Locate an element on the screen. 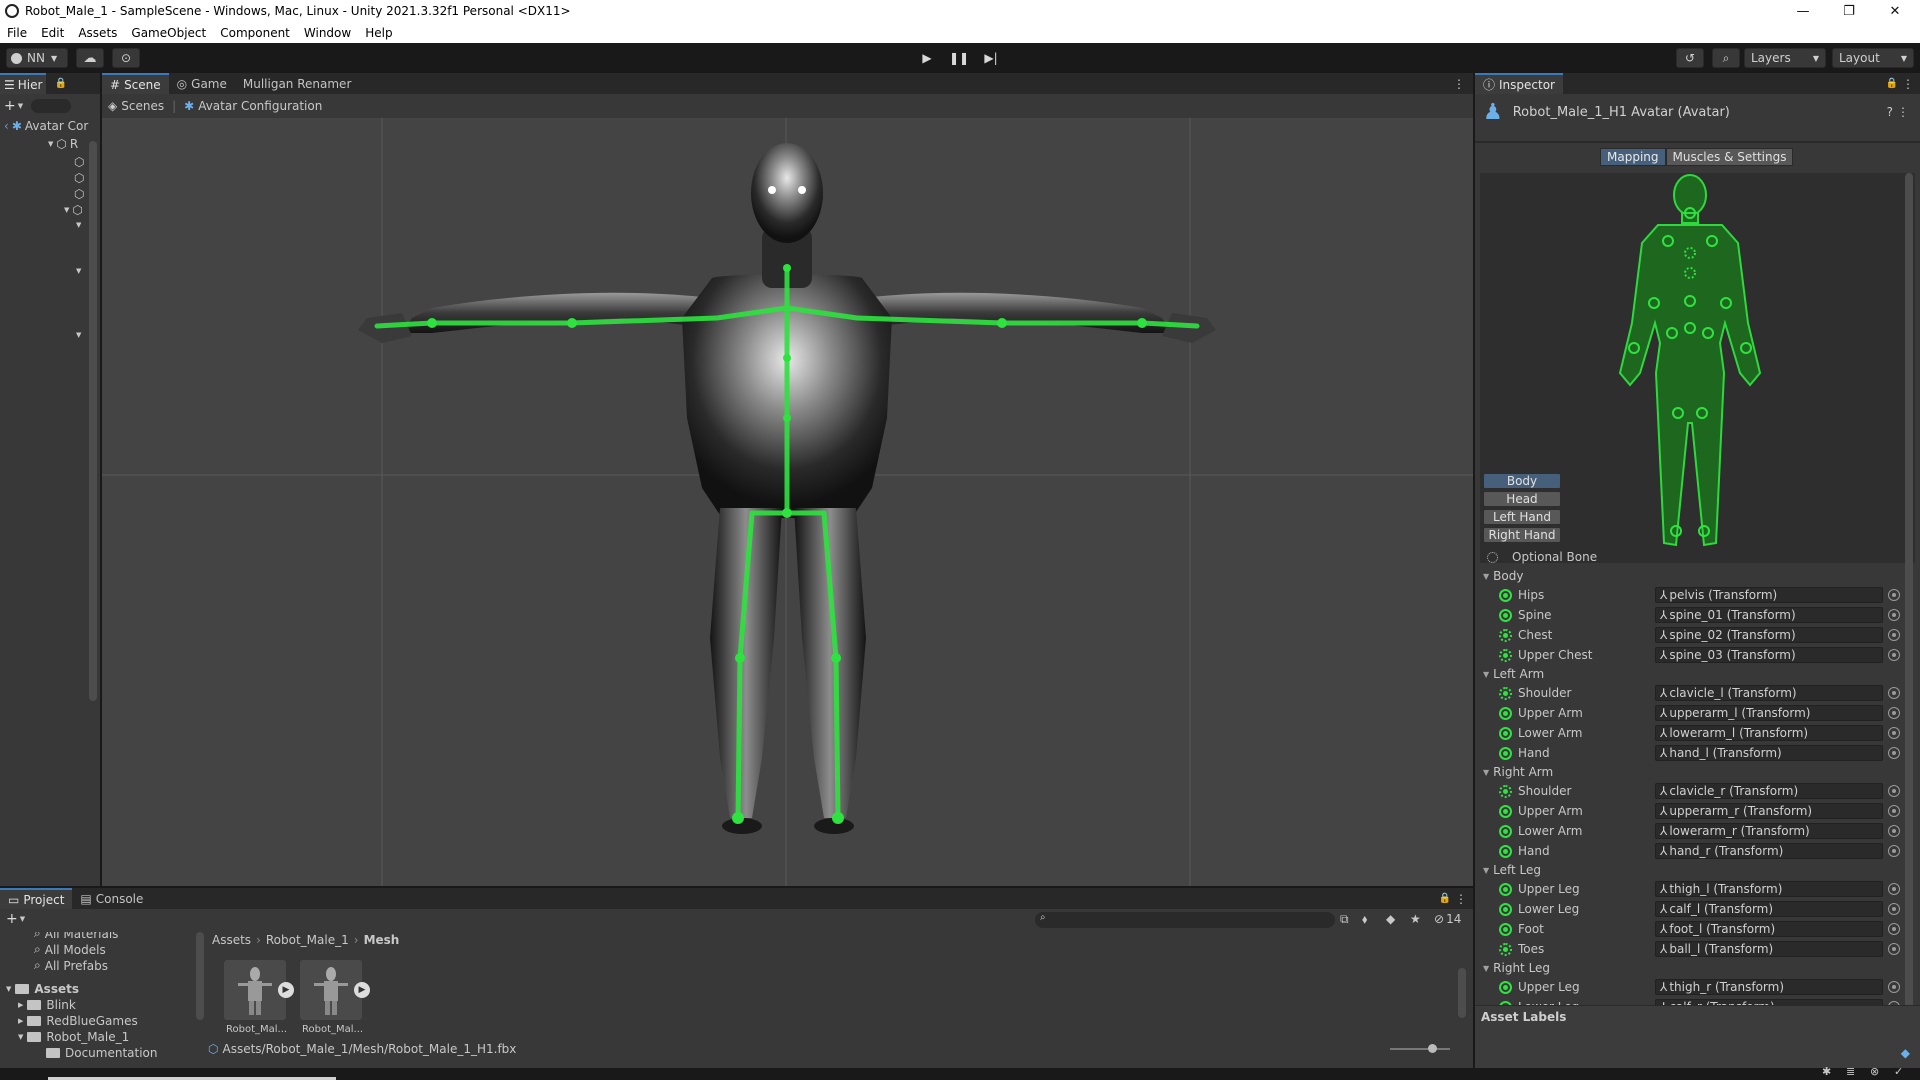  part-head-button: Head is located at coordinates (1522, 499).